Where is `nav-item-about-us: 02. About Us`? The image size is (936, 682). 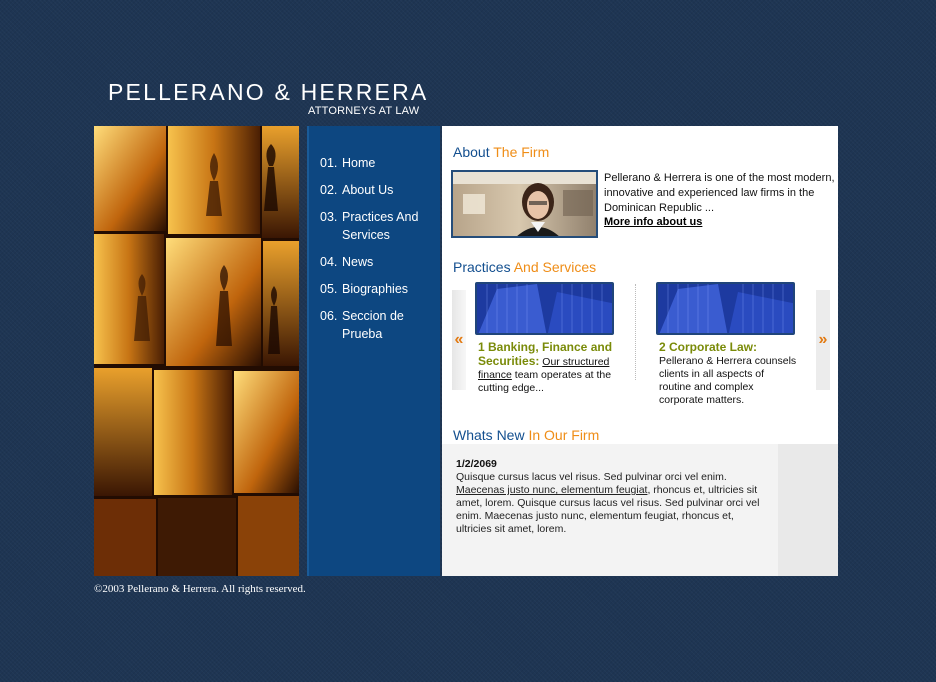 nav-item-about-us: 02. About Us is located at coordinates (374, 190).